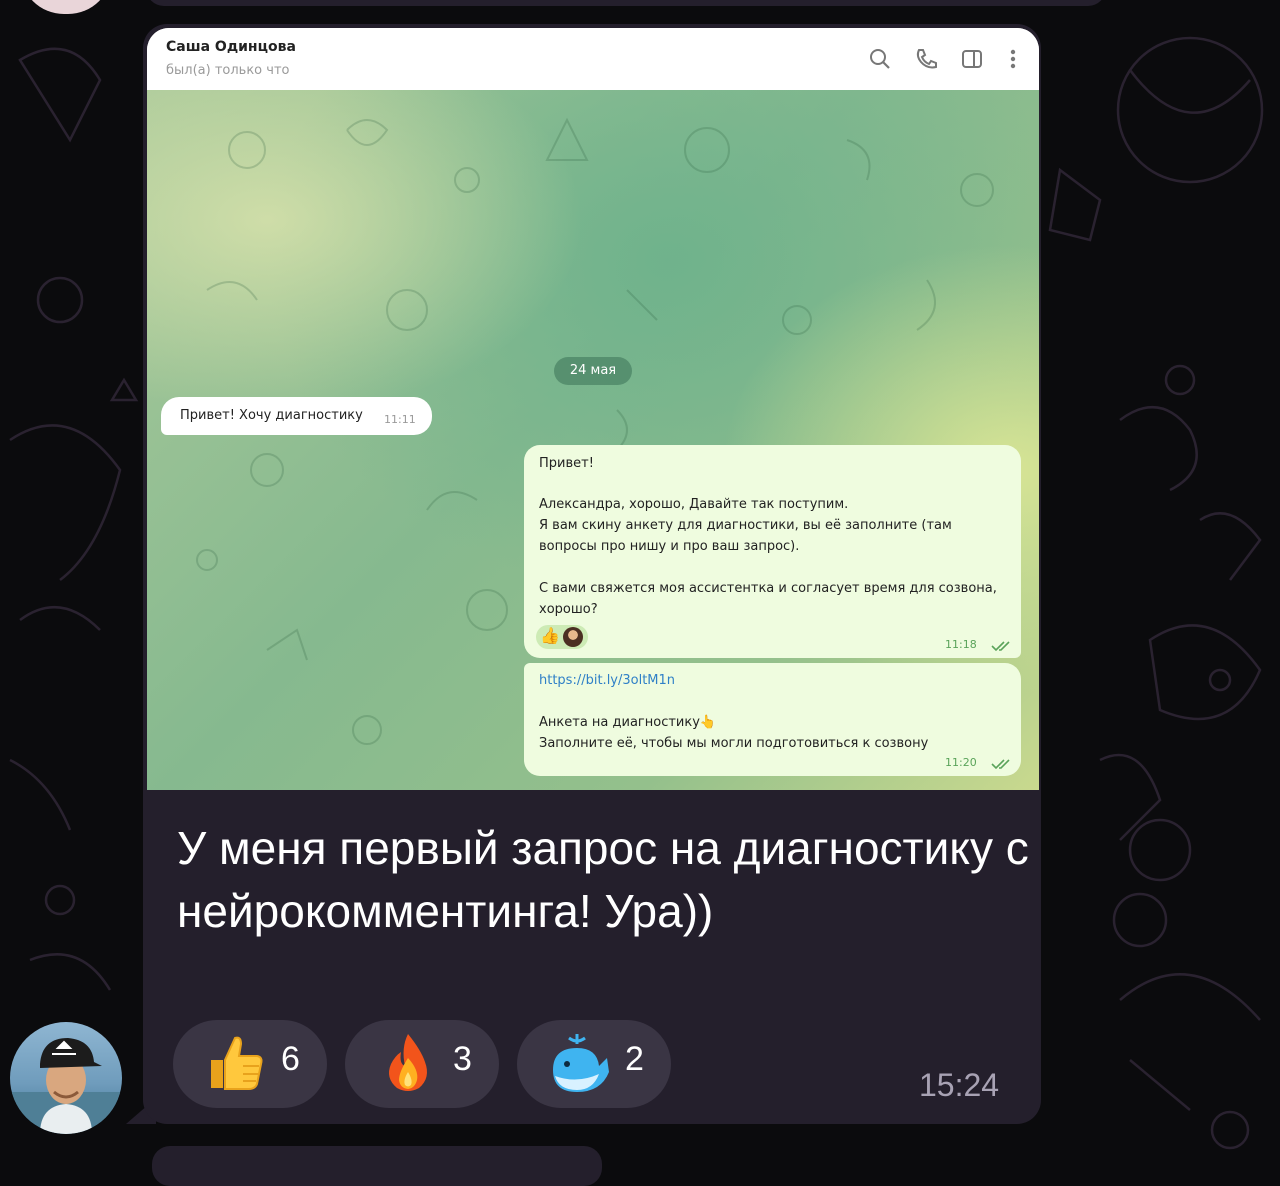  What do you see at coordinates (462, 1059) in the screenshot?
I see `reaction-count: 3` at bounding box center [462, 1059].